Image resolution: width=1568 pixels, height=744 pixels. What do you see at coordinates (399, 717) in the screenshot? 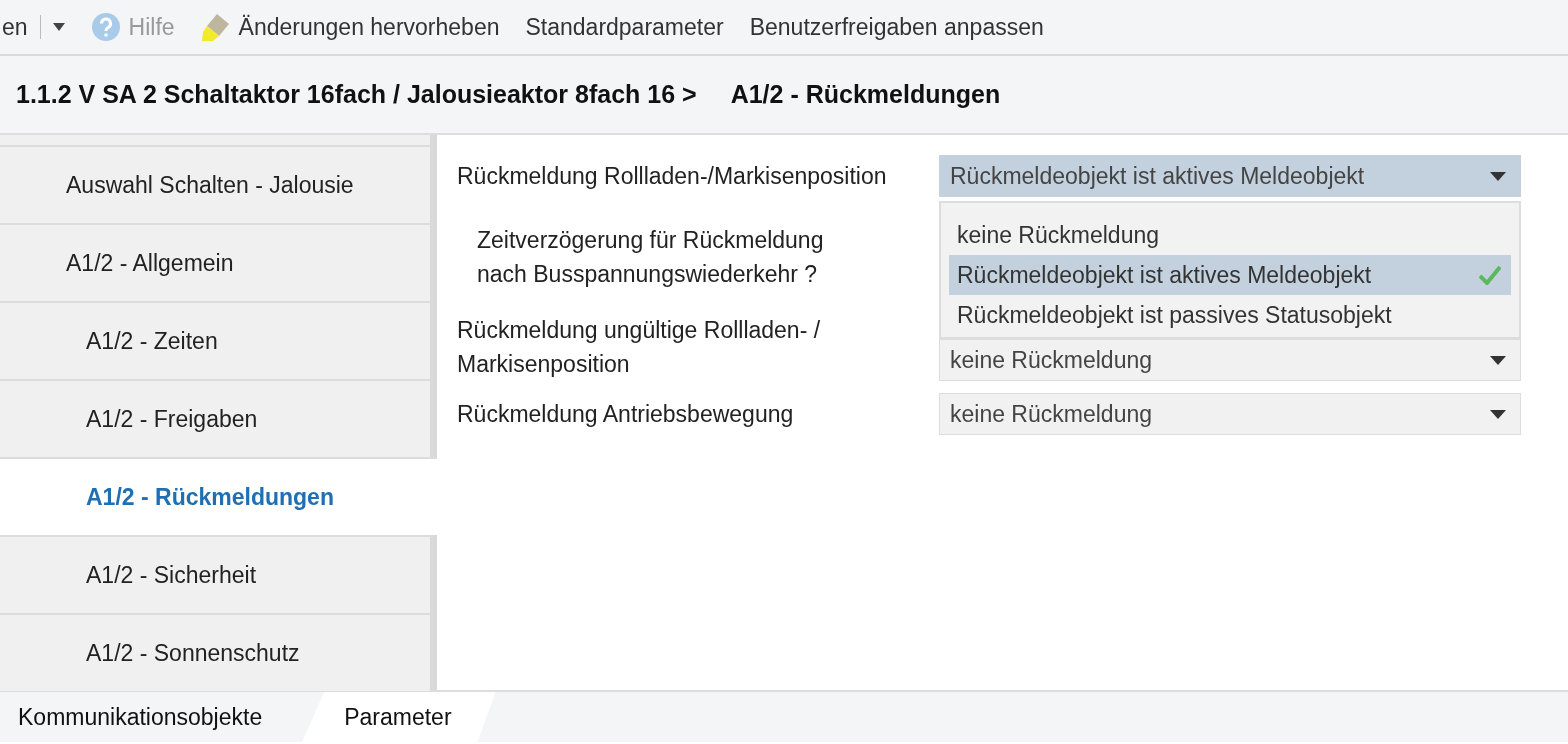
I see `tab: Parameter` at bounding box center [399, 717].